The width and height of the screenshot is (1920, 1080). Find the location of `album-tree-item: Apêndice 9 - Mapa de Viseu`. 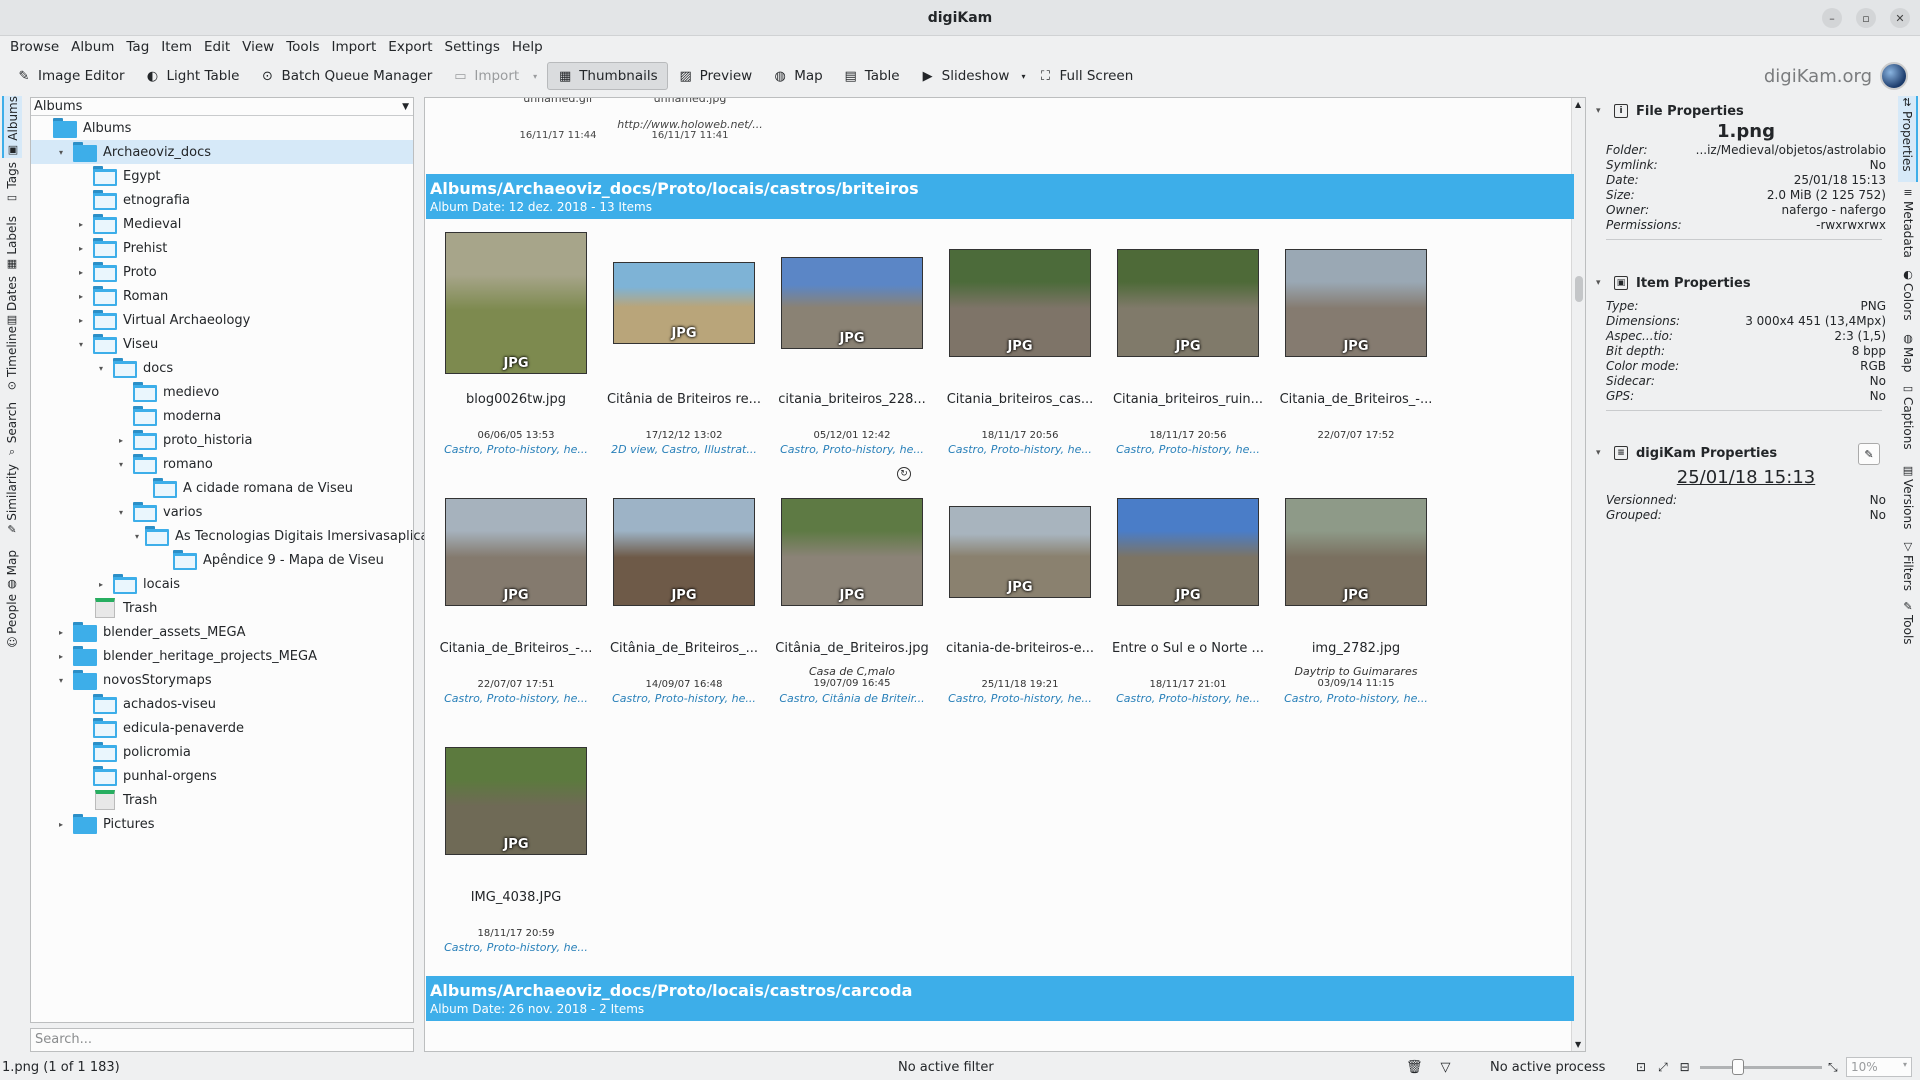

album-tree-item: Apêndice 9 - Mapa de Viseu is located at coordinates (222, 560).